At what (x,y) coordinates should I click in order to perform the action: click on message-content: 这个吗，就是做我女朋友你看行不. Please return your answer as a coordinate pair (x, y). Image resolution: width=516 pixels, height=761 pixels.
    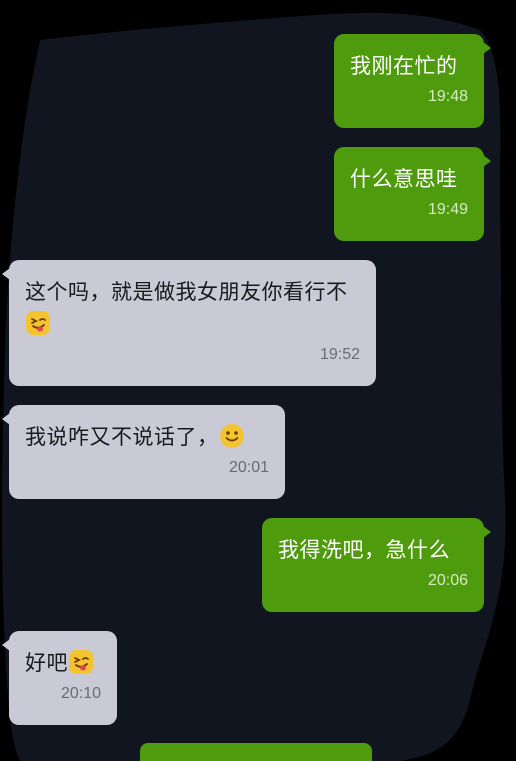
    Looking at the image, I should click on (192, 308).